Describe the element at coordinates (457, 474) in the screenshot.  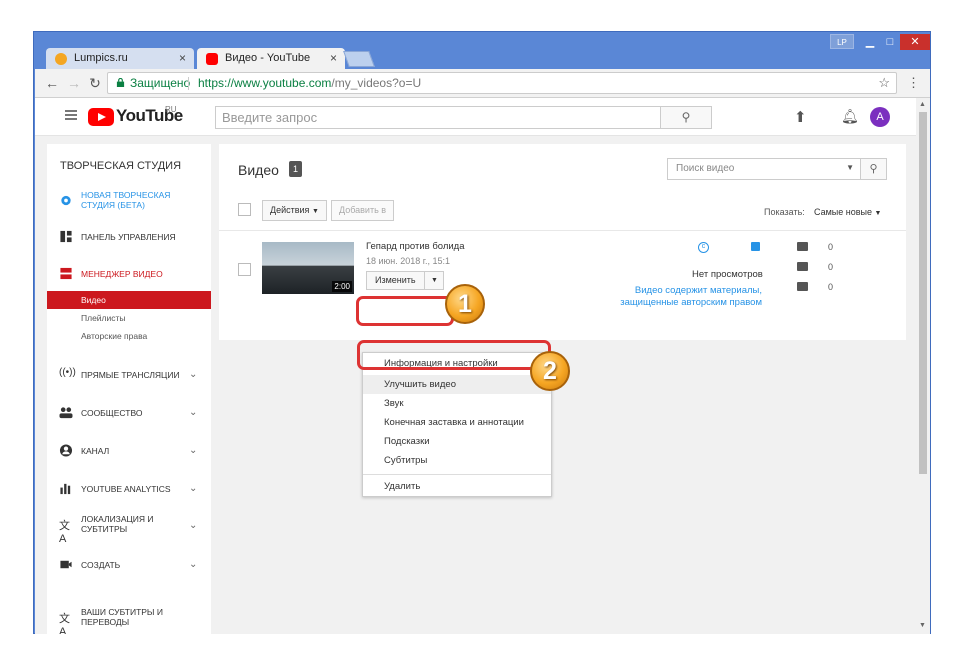
I see `menu-separator` at that location.